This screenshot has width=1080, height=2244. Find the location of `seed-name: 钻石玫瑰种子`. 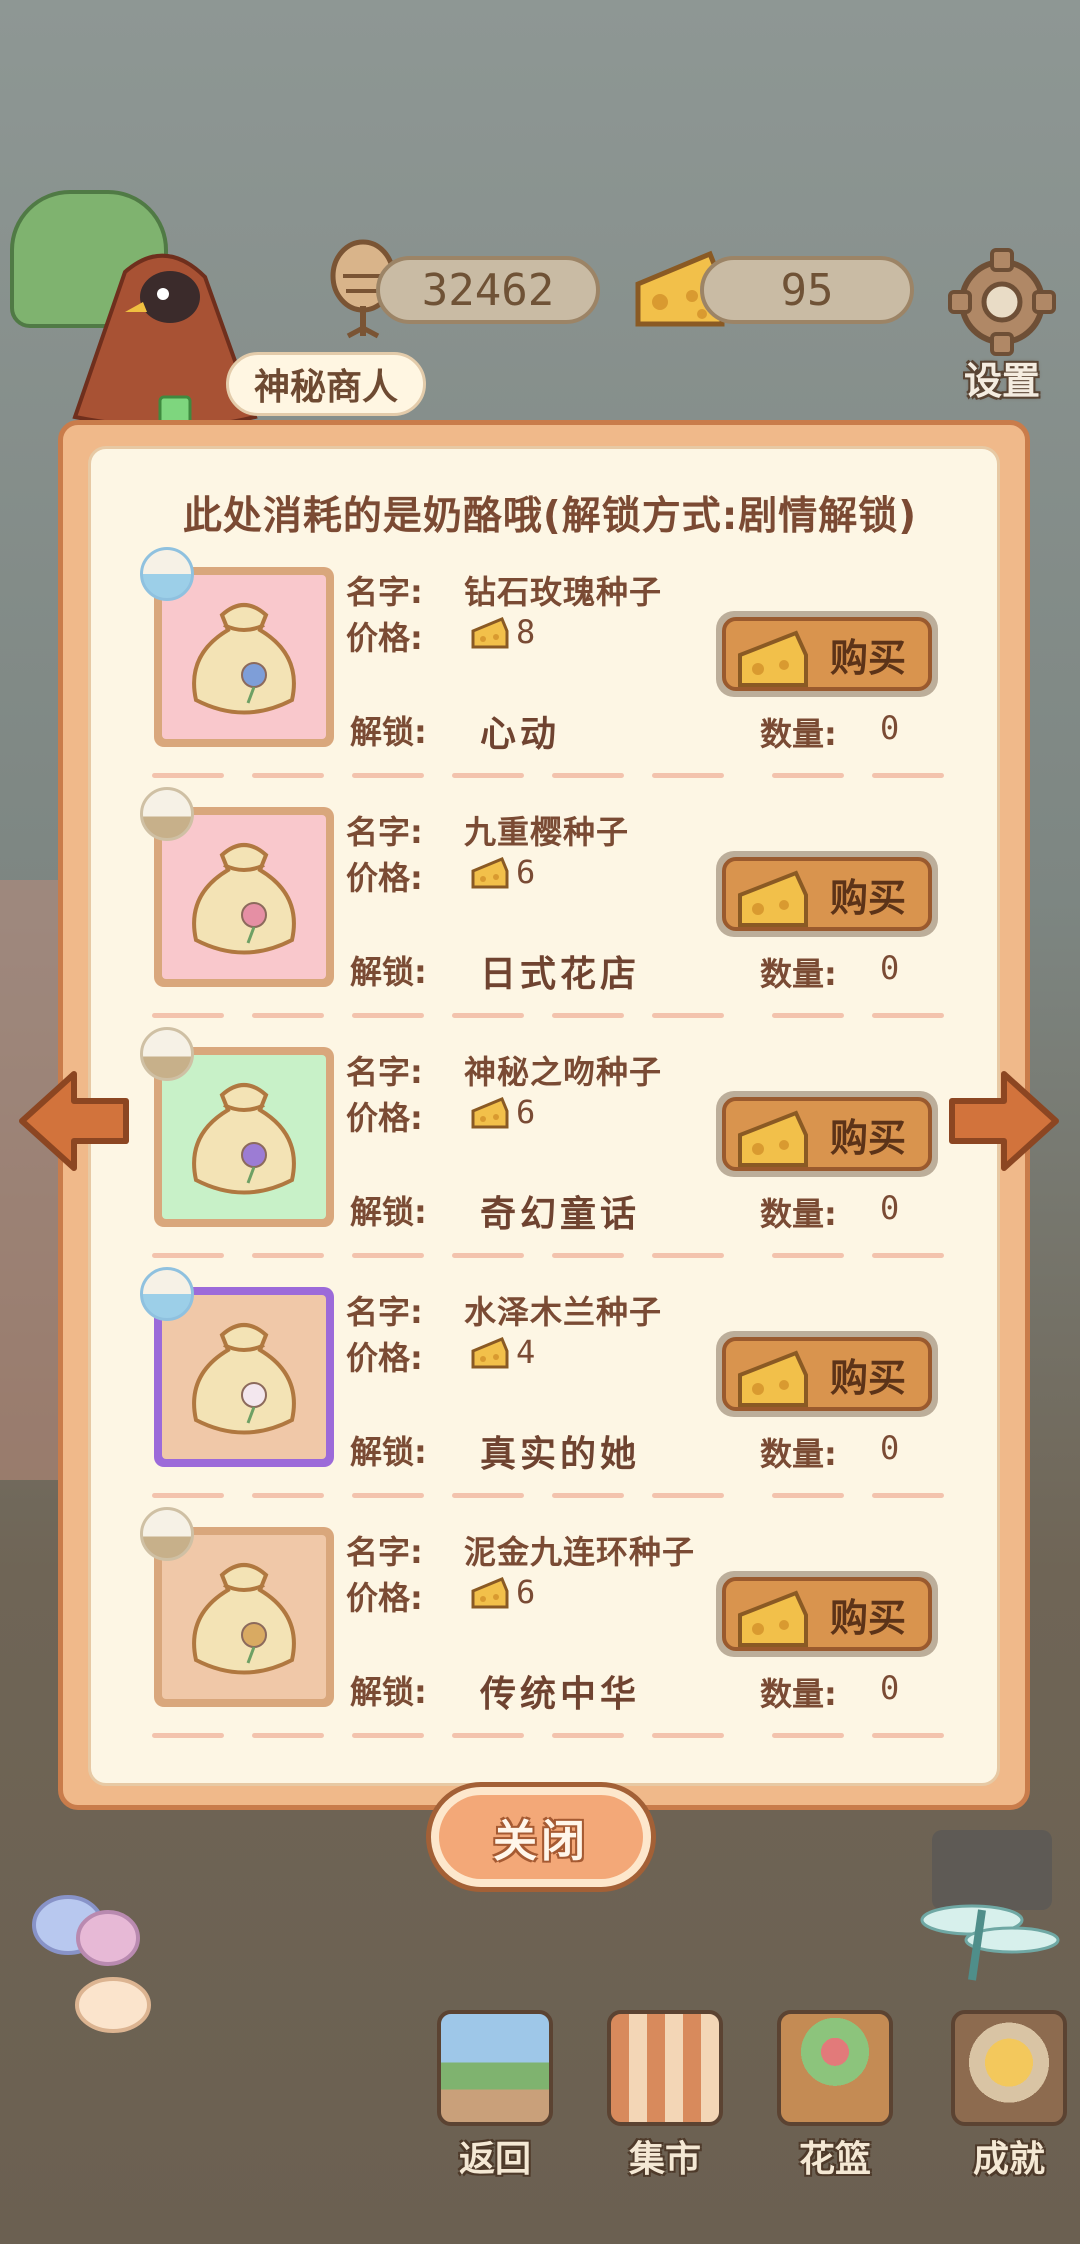

seed-name: 钻石玫瑰种子 is located at coordinates (563, 592).